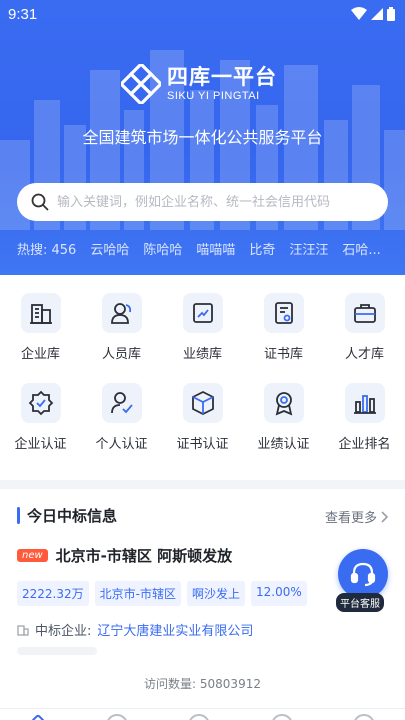 The width and height of the screenshot is (405, 720). Describe the element at coordinates (278, 593) in the screenshot. I see `bid-rate-tag: 12.00%` at that location.